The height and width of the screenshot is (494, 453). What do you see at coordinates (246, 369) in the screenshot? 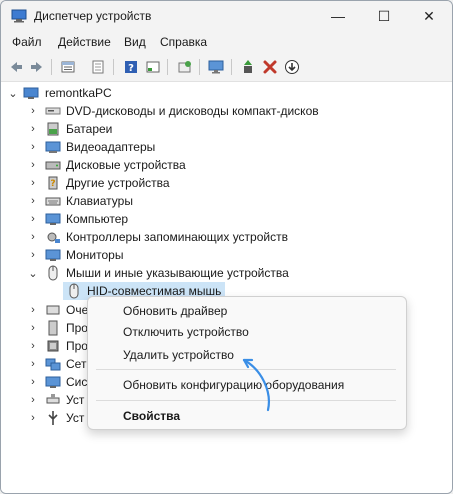
I see `ctx-separator` at bounding box center [246, 369].